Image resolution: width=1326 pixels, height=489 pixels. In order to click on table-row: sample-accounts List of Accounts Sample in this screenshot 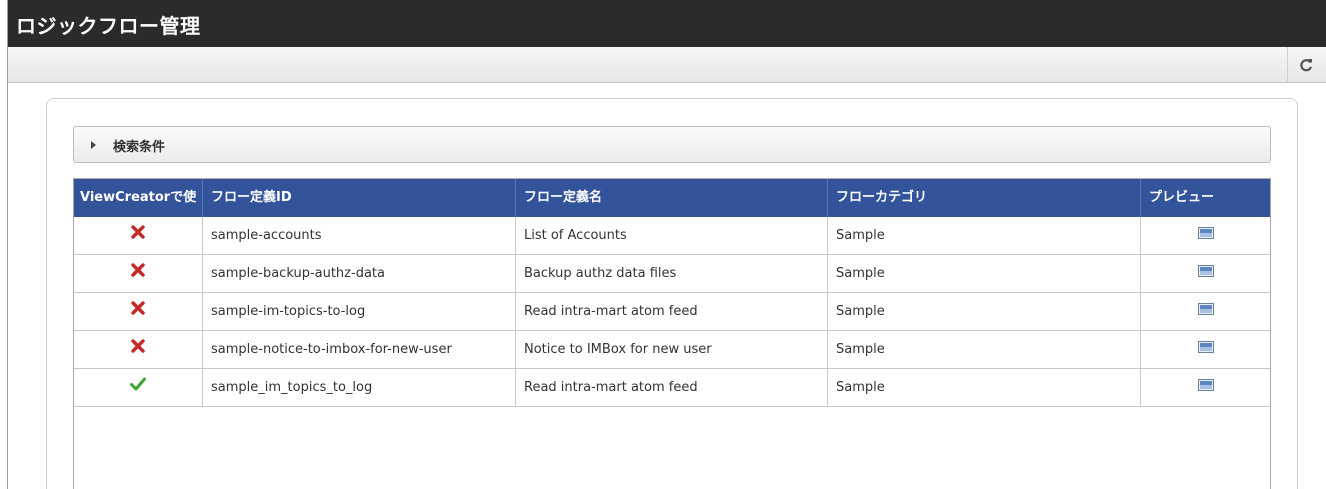, I will do `click(672, 236)`.